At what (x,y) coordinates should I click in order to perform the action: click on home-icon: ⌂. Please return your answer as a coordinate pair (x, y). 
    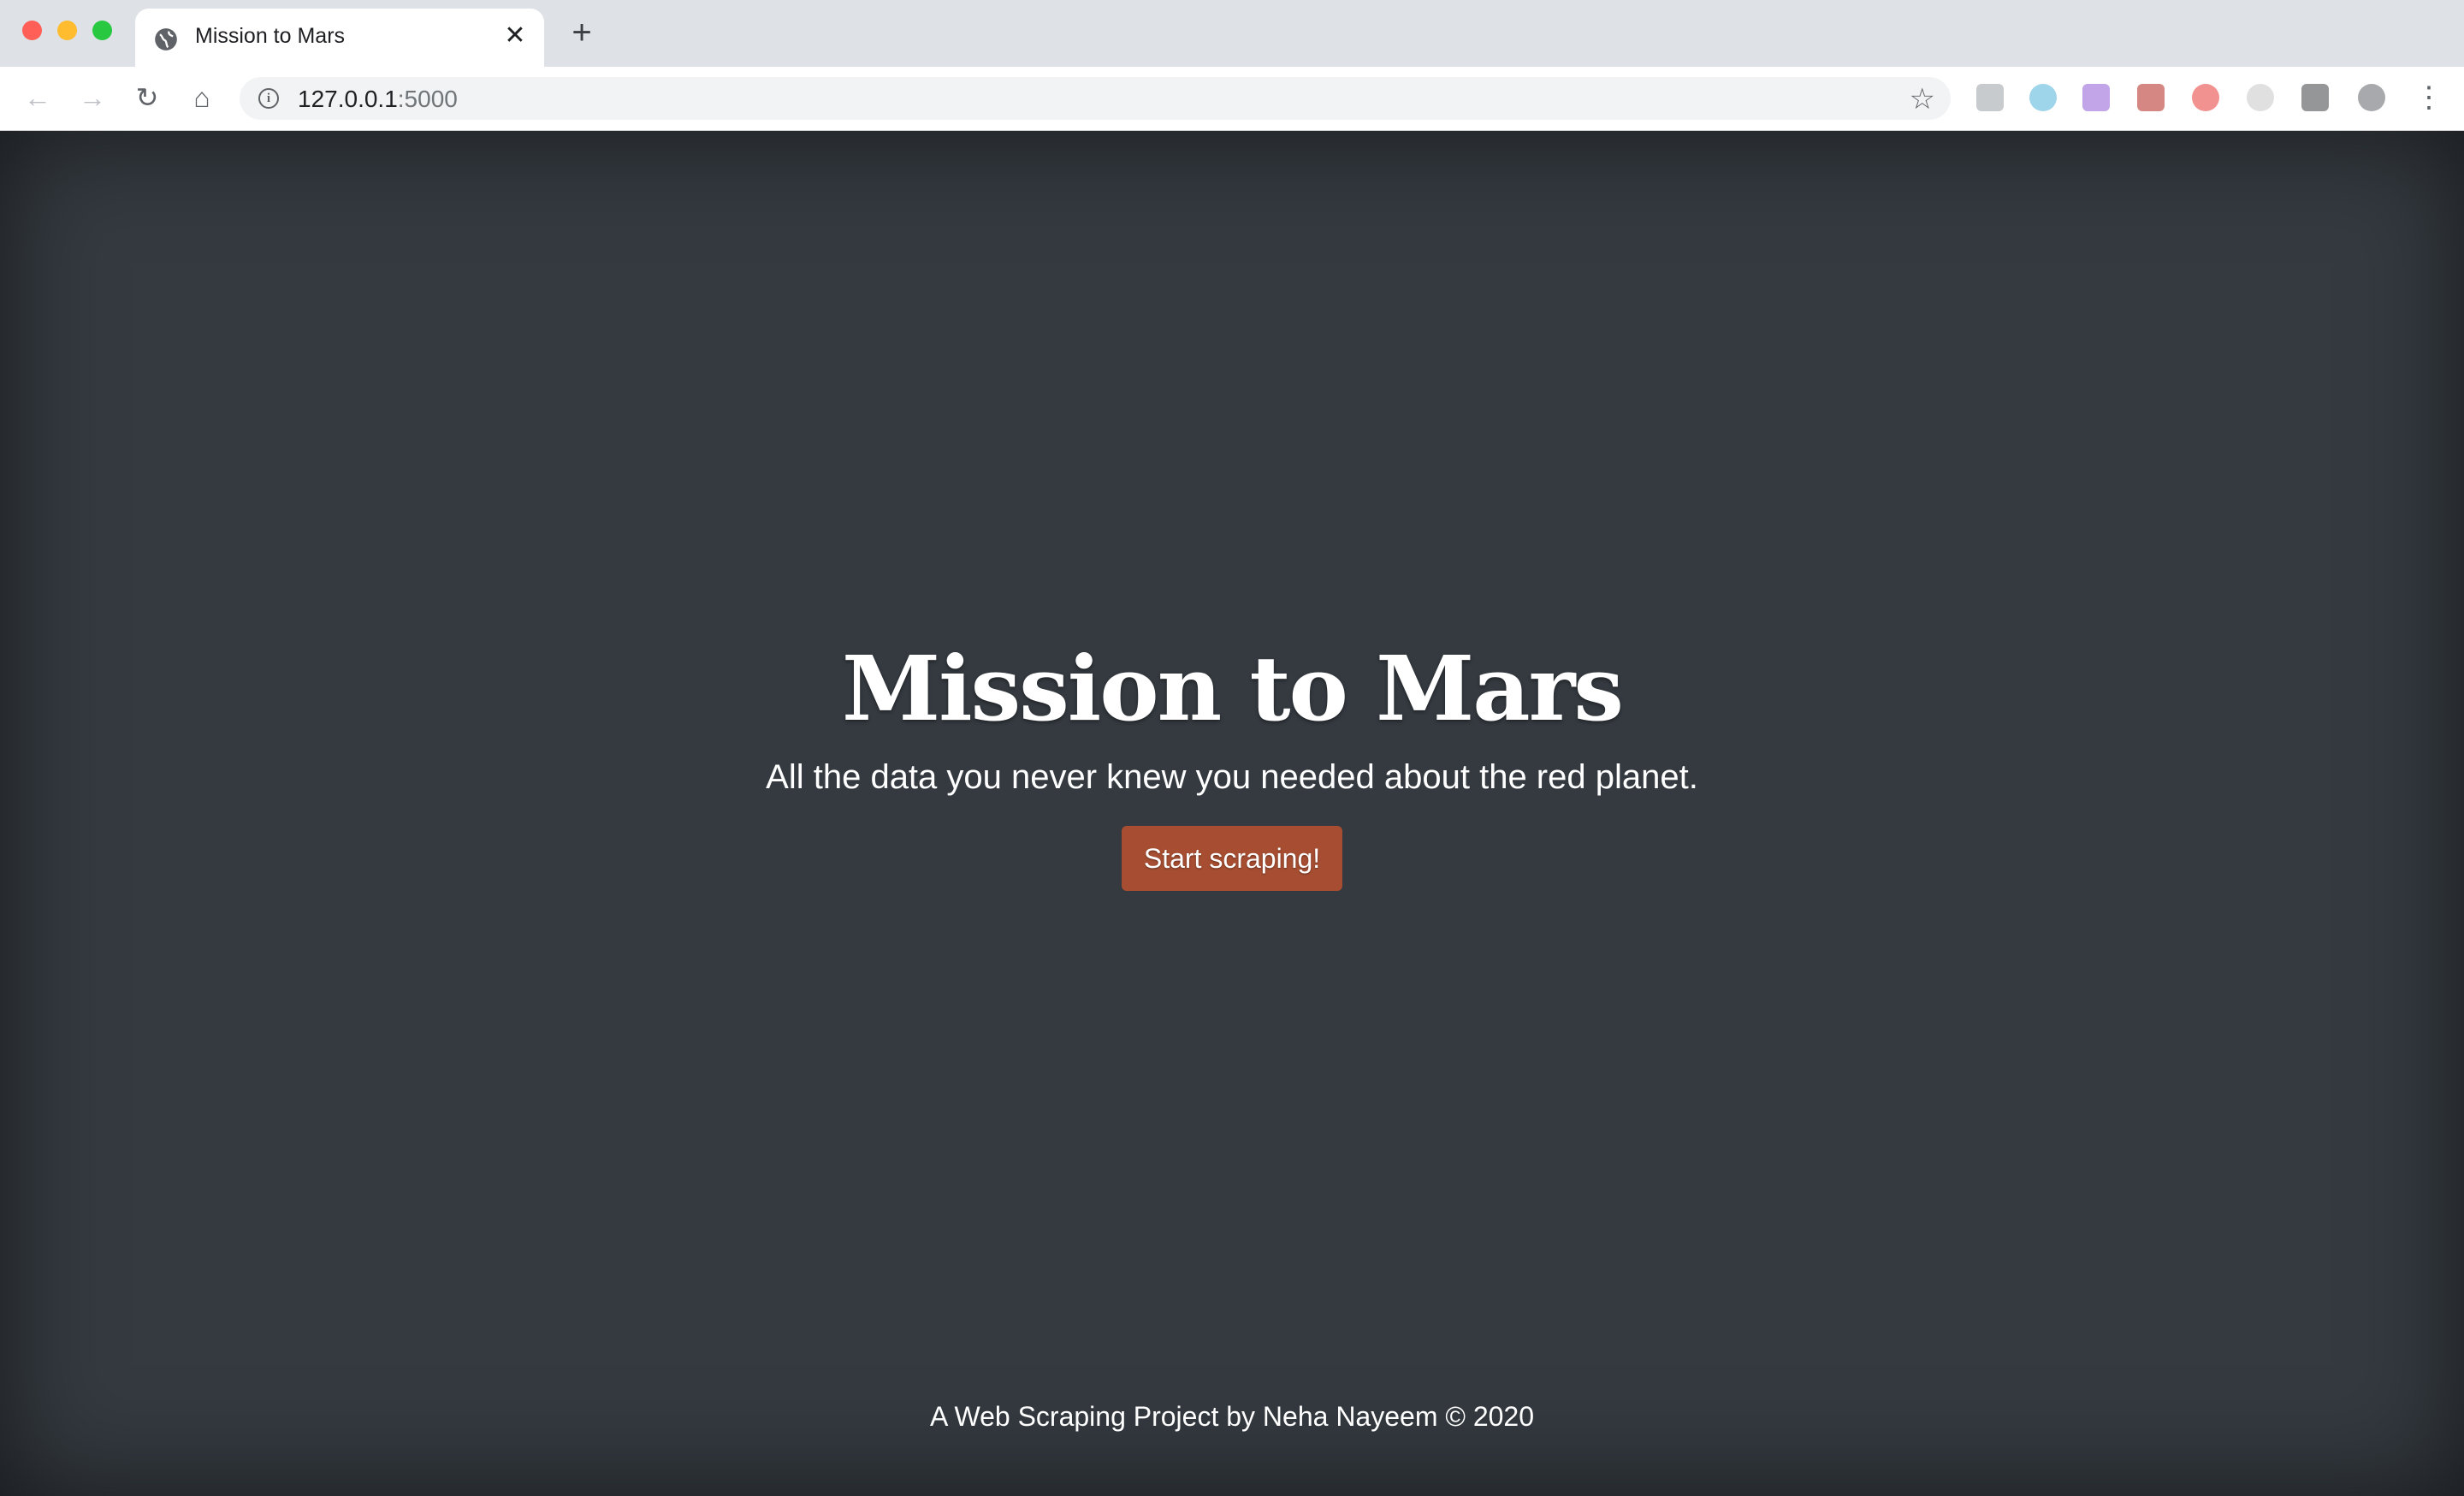
    Looking at the image, I should click on (202, 97).